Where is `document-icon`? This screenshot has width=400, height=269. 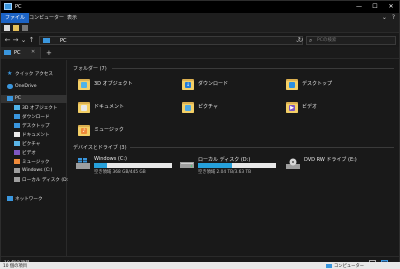
document-icon is located at coordinates (17, 134).